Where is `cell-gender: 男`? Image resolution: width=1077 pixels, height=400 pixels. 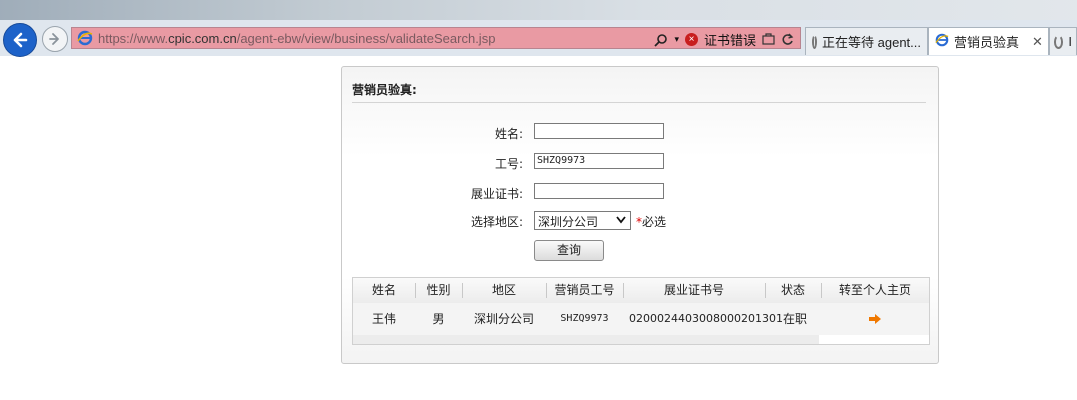
cell-gender: 男 is located at coordinates (438, 319).